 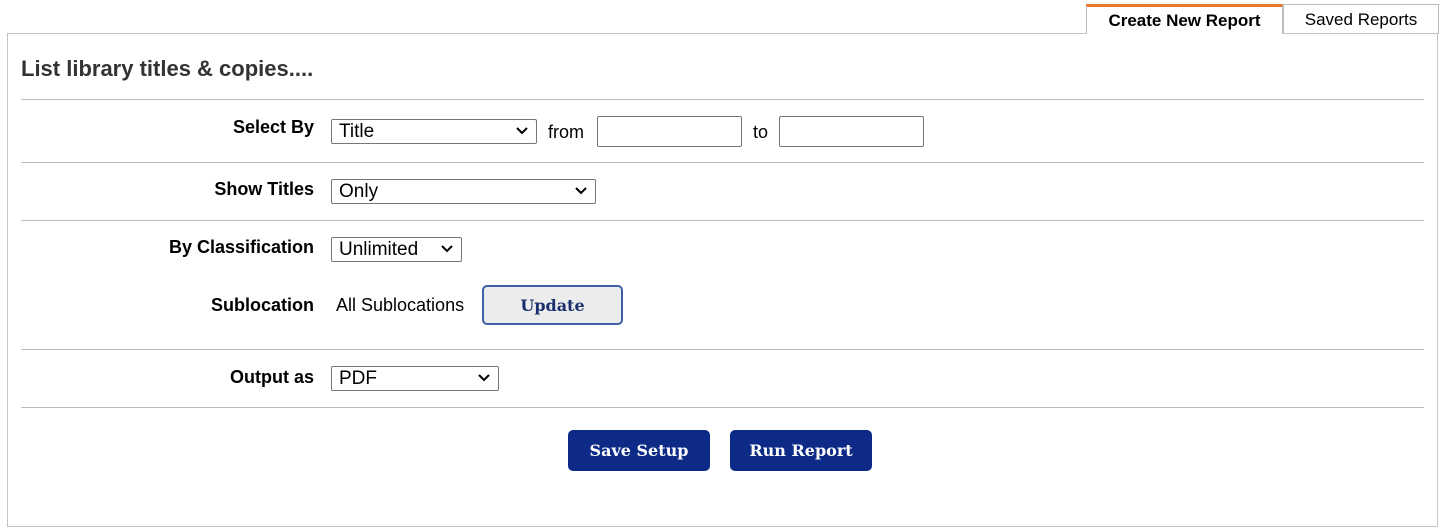 I want to click on show-titles-value: Only, so click(x=359, y=191).